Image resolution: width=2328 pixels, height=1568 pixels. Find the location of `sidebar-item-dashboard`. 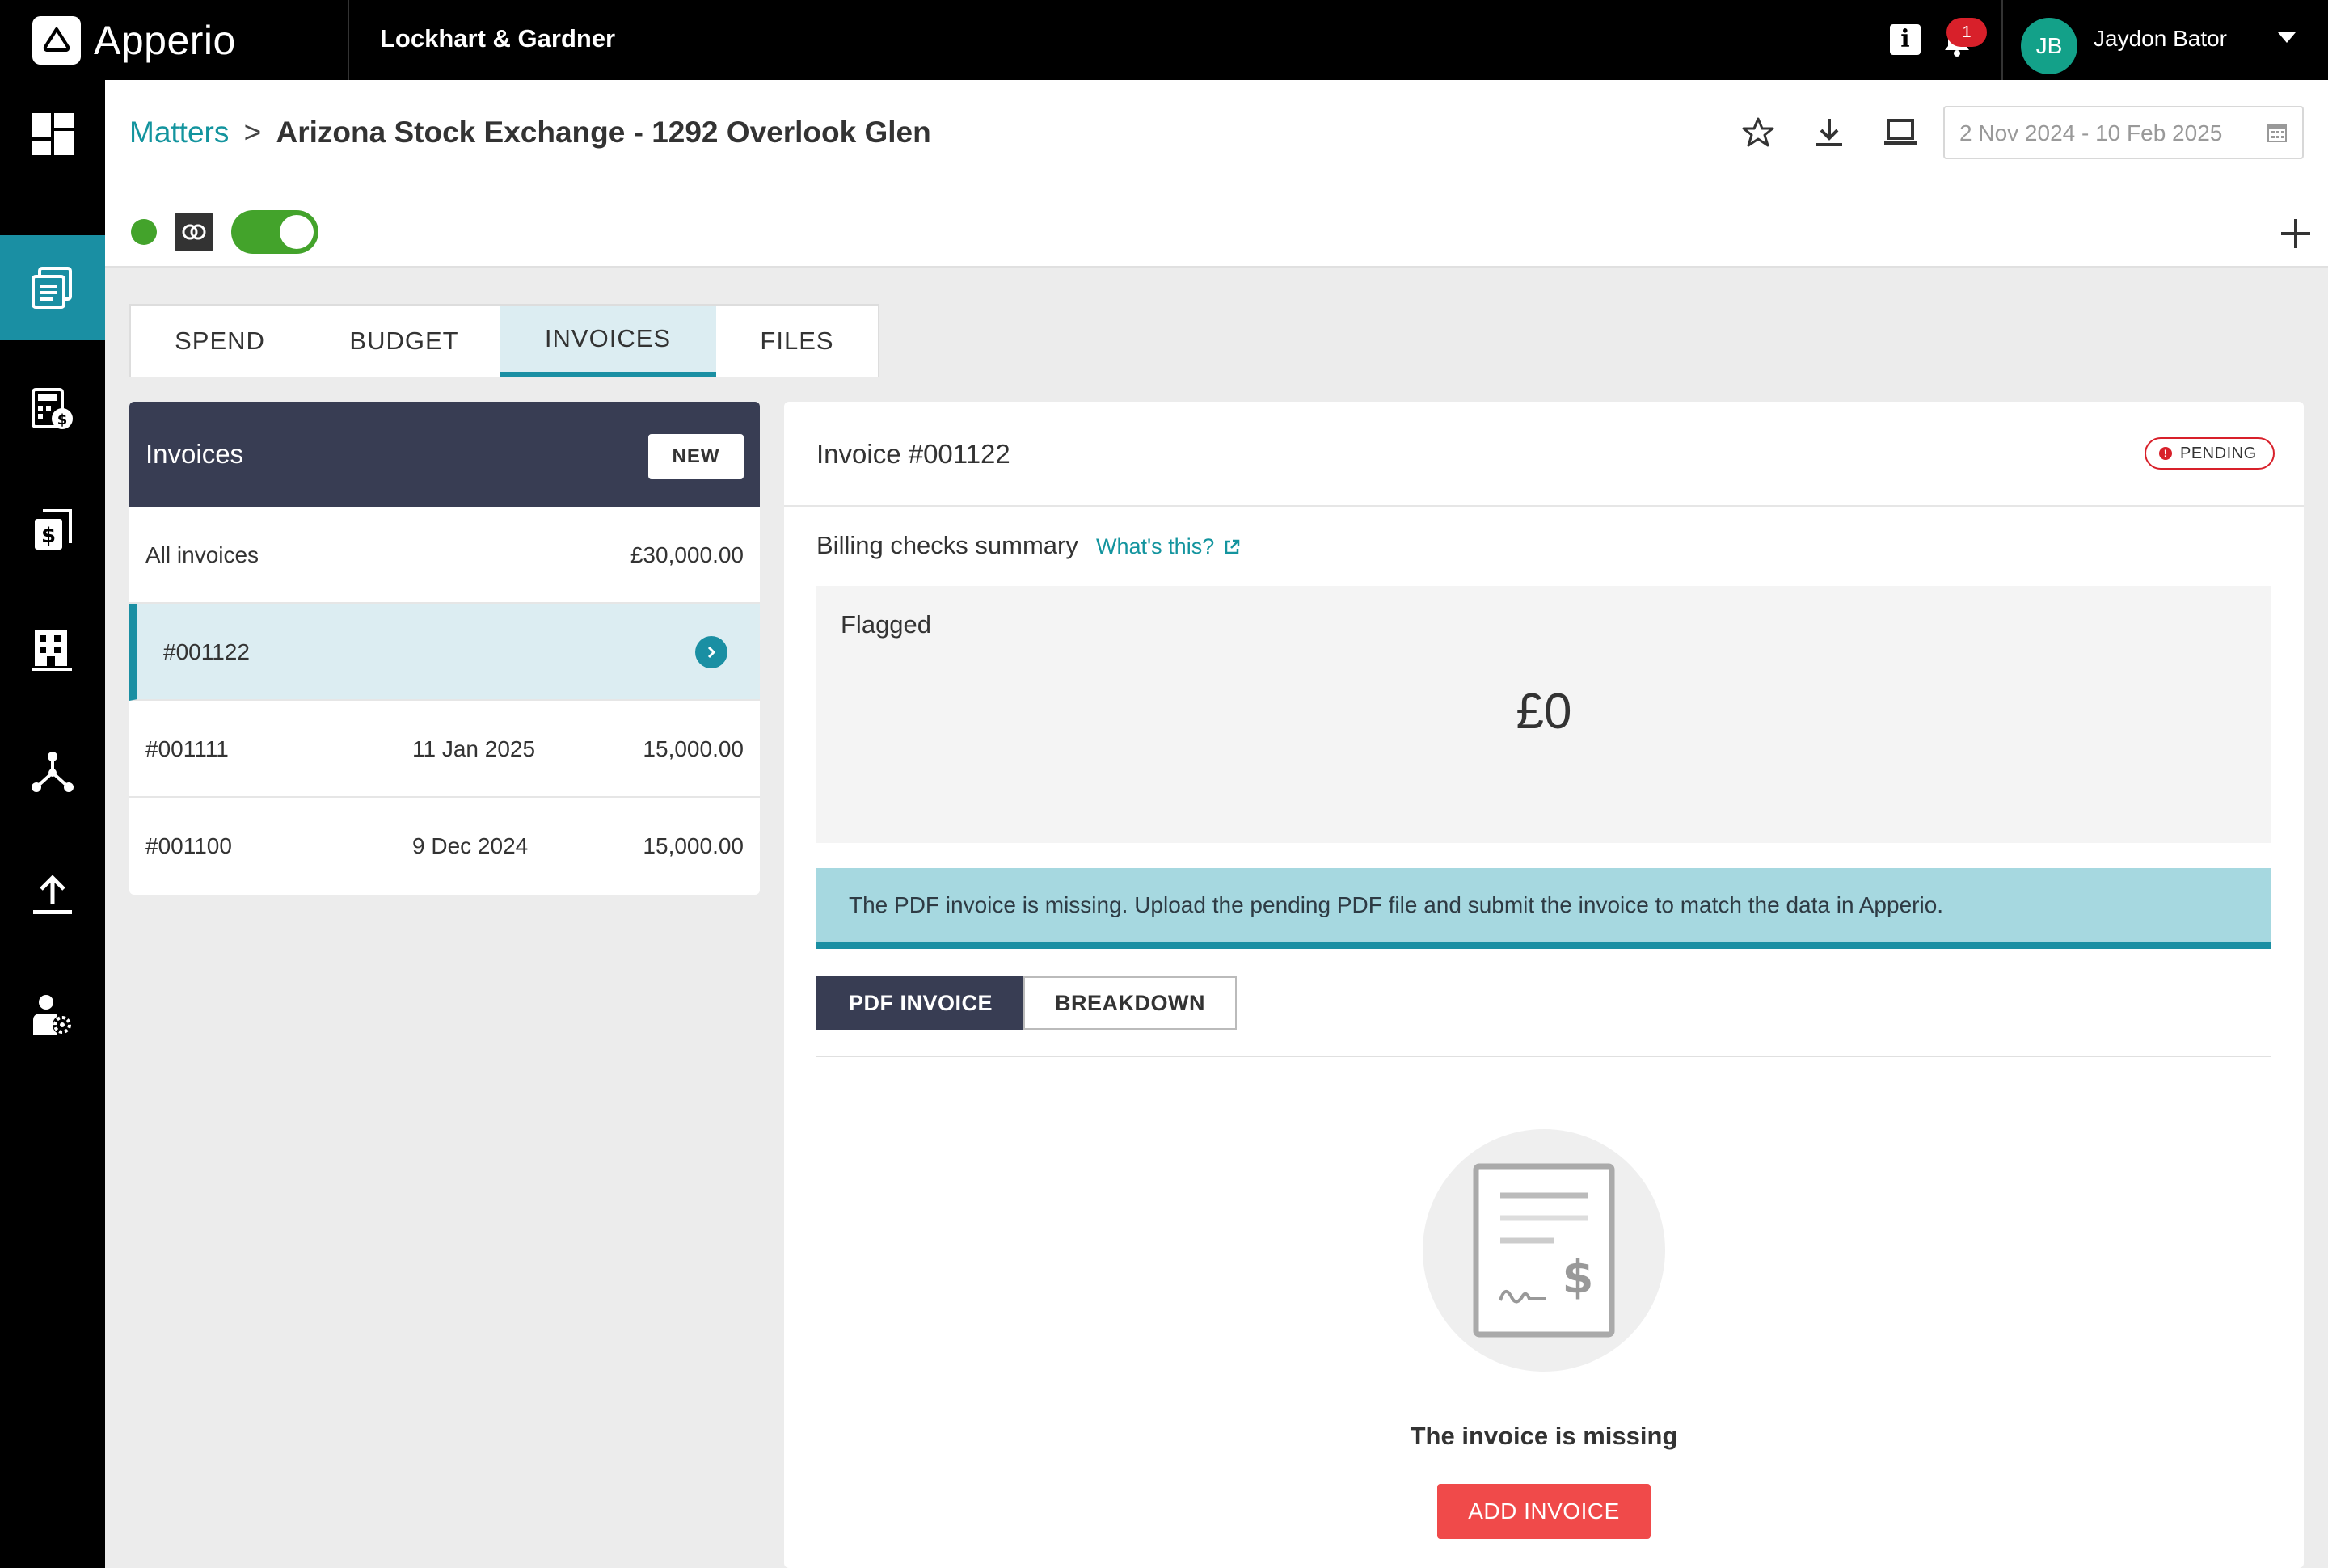

sidebar-item-dashboard is located at coordinates (52, 134).